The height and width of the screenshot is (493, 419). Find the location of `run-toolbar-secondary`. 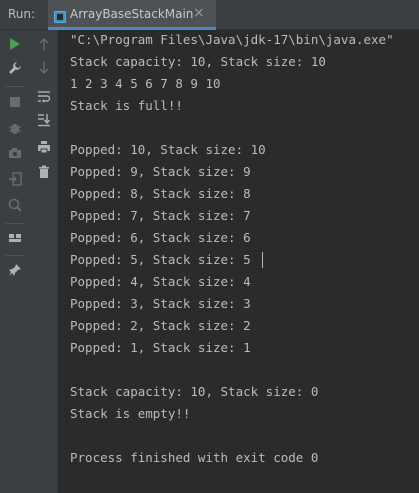

run-toolbar-secondary is located at coordinates (44, 261).